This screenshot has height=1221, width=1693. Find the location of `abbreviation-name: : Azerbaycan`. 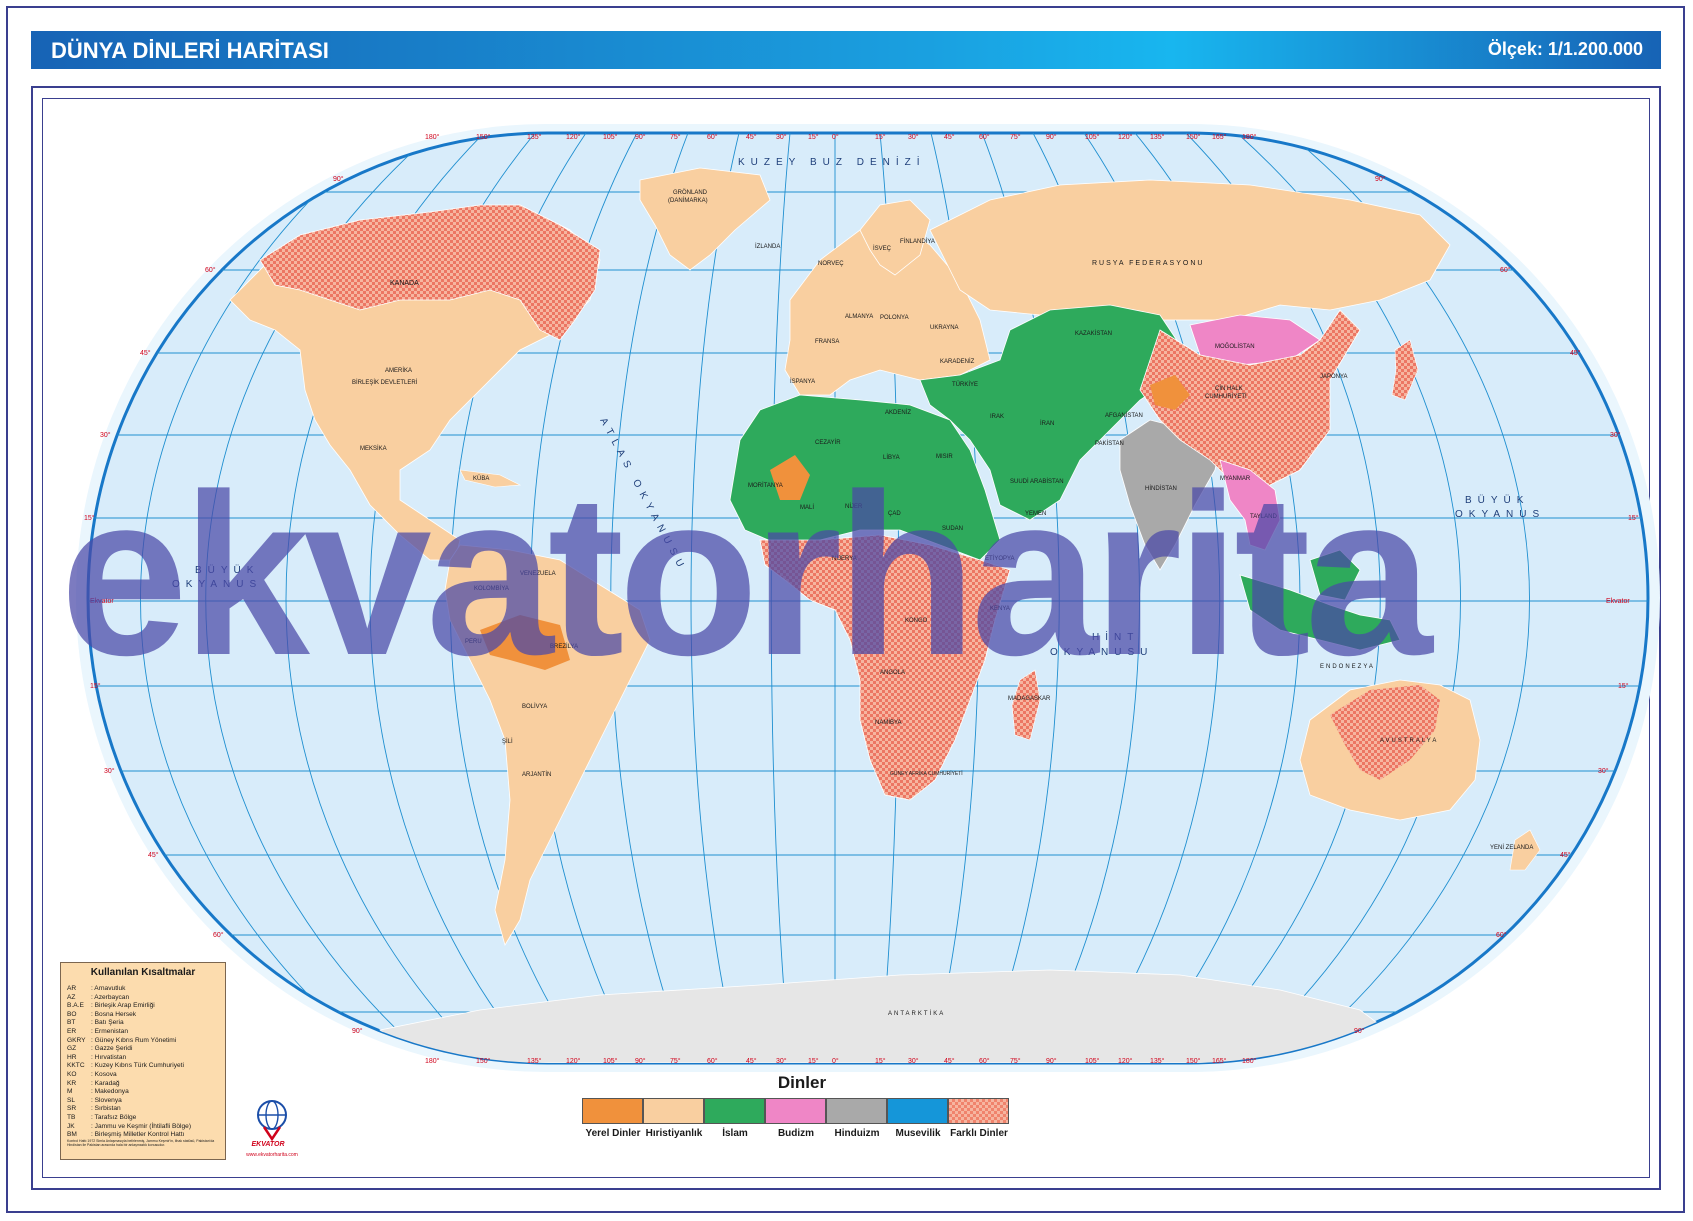

abbreviation-name: : Azerbaycan is located at coordinates (110, 997).